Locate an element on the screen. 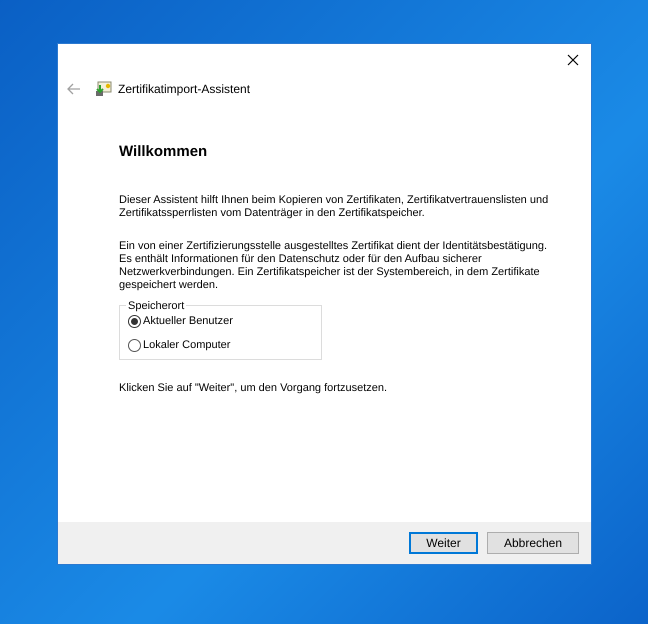  dialog-button: Weiter is located at coordinates (443, 543).